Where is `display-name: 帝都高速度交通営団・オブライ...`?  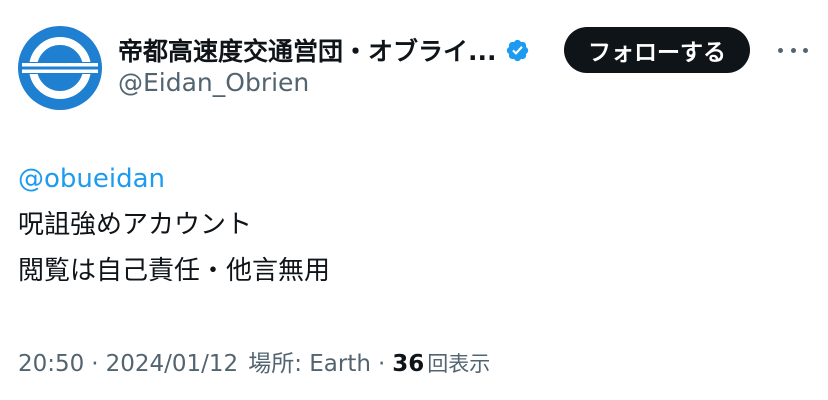 display-name: 帝都高速度交通営団・オブライ... is located at coordinates (307, 50).